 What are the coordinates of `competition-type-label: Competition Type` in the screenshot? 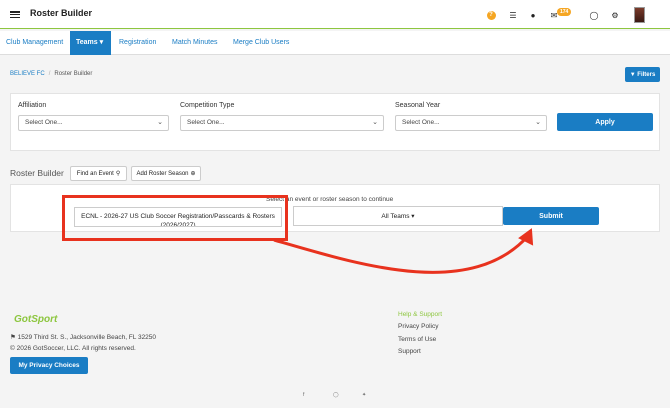 It's located at (207, 105).